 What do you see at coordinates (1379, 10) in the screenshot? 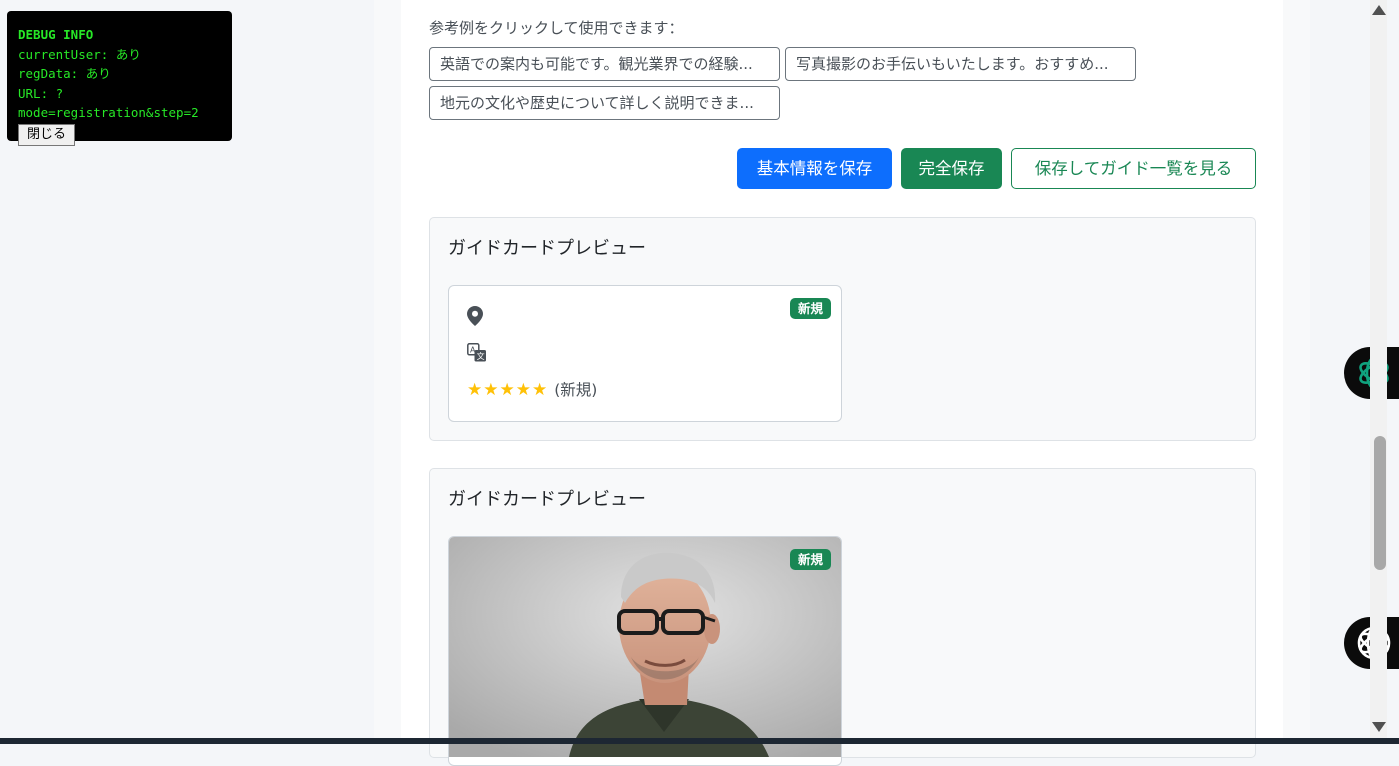
I see `scroll-up-arrow` at bounding box center [1379, 10].